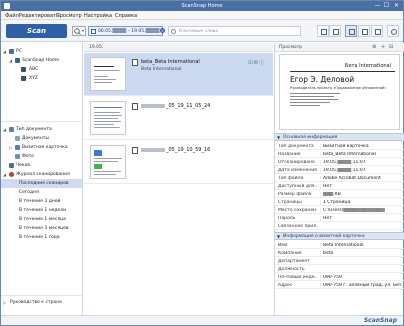 The height and width of the screenshot is (326, 404). I want to click on list-item: _05_19_10_59_16, so click(178, 162).